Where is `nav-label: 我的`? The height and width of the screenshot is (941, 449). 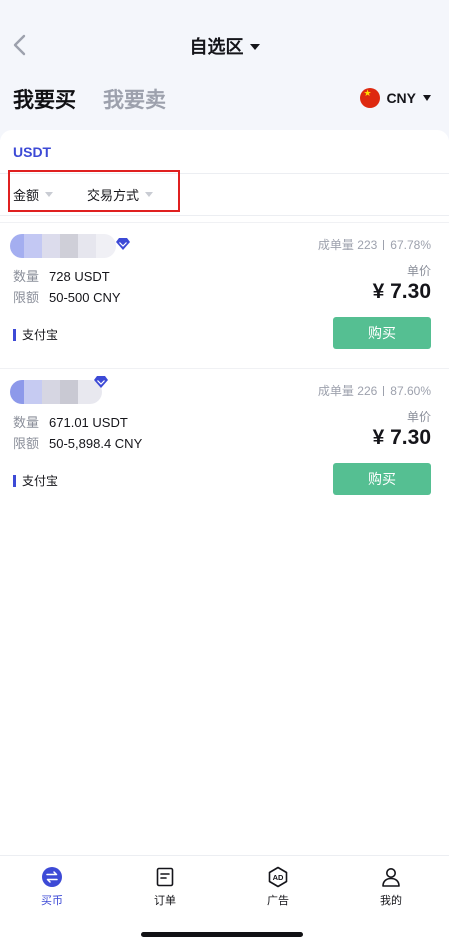
nav-label: 我的 is located at coordinates (391, 901).